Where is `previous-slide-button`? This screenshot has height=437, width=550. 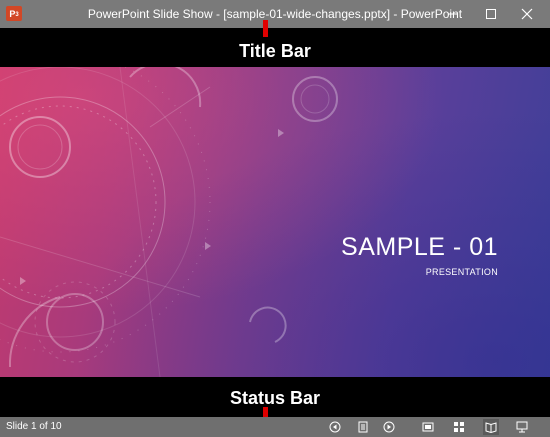 previous-slide-button is located at coordinates (335, 427).